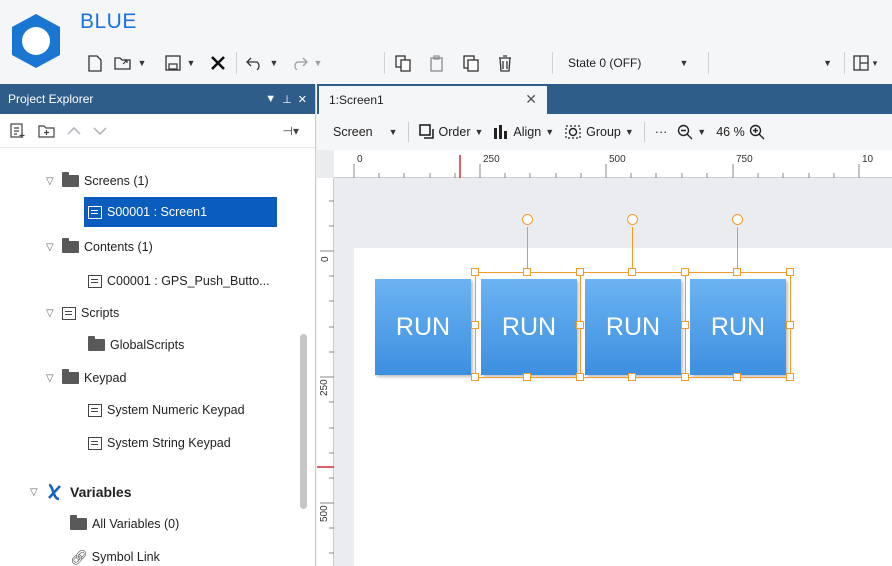  What do you see at coordinates (303, 421) in the screenshot?
I see `explorer-scrollbar` at bounding box center [303, 421].